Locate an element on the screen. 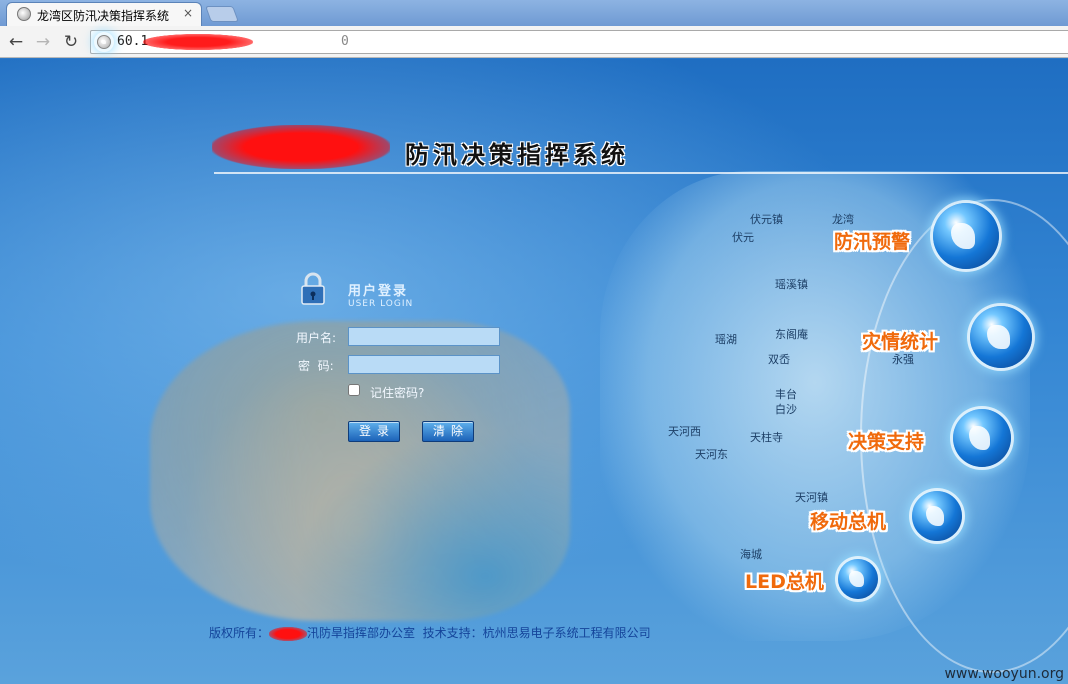  username-label: 用户名: is located at coordinates (316, 338).